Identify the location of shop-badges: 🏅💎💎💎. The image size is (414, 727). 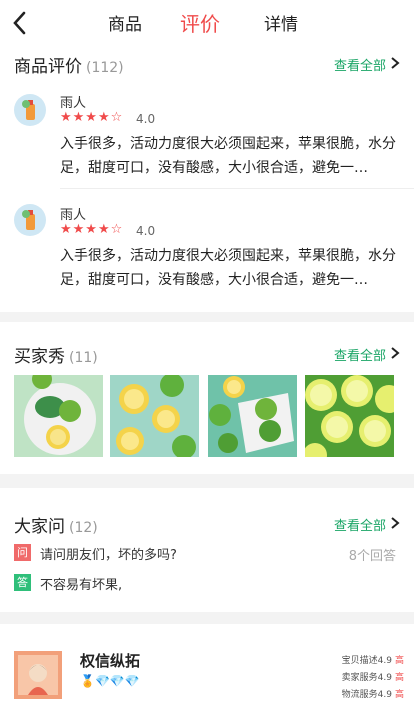
(110, 681).